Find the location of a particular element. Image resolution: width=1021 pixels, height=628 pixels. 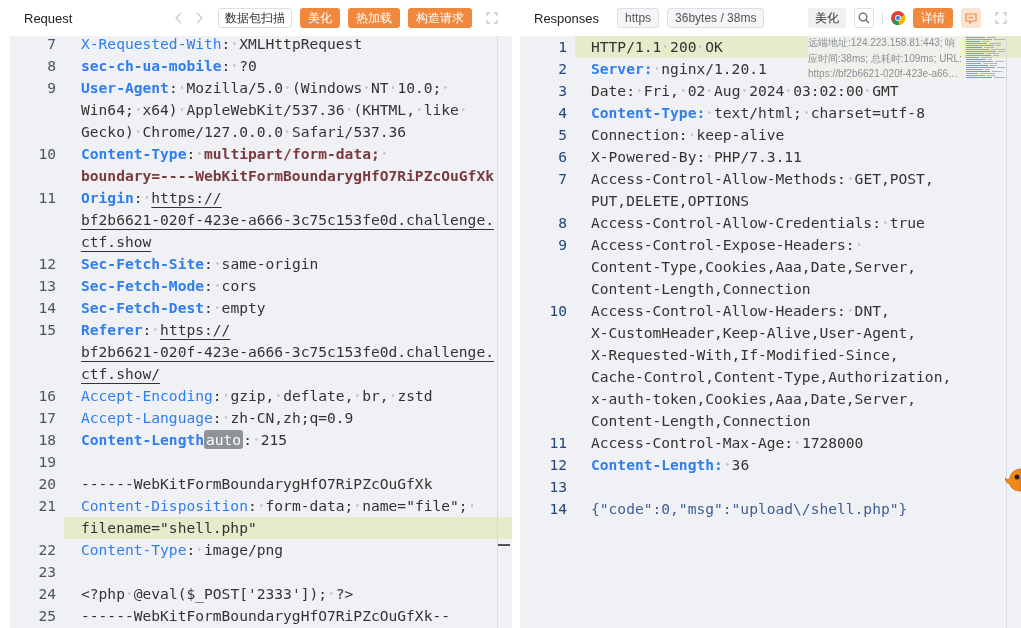

code-line: Access-Control-Max-Age: 1728000 is located at coordinates (727, 443).